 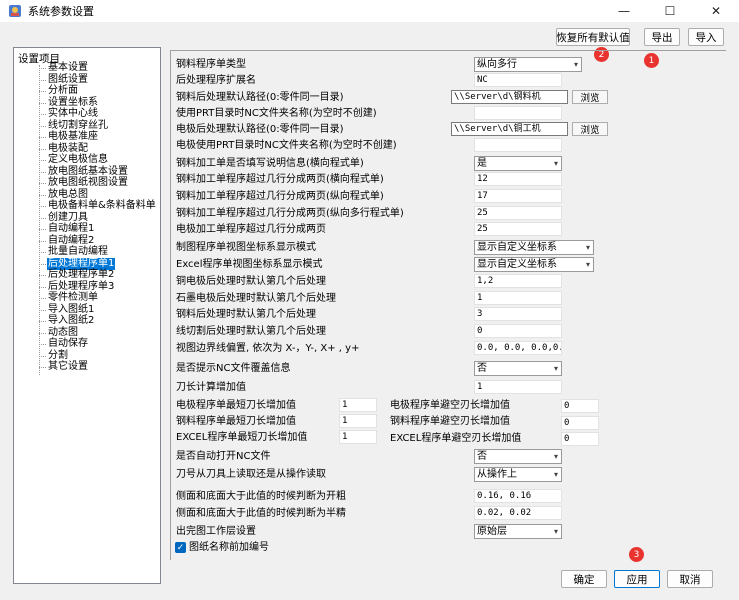 I want to click on output-layer-select: 原始层 ▾, so click(x=518, y=531).